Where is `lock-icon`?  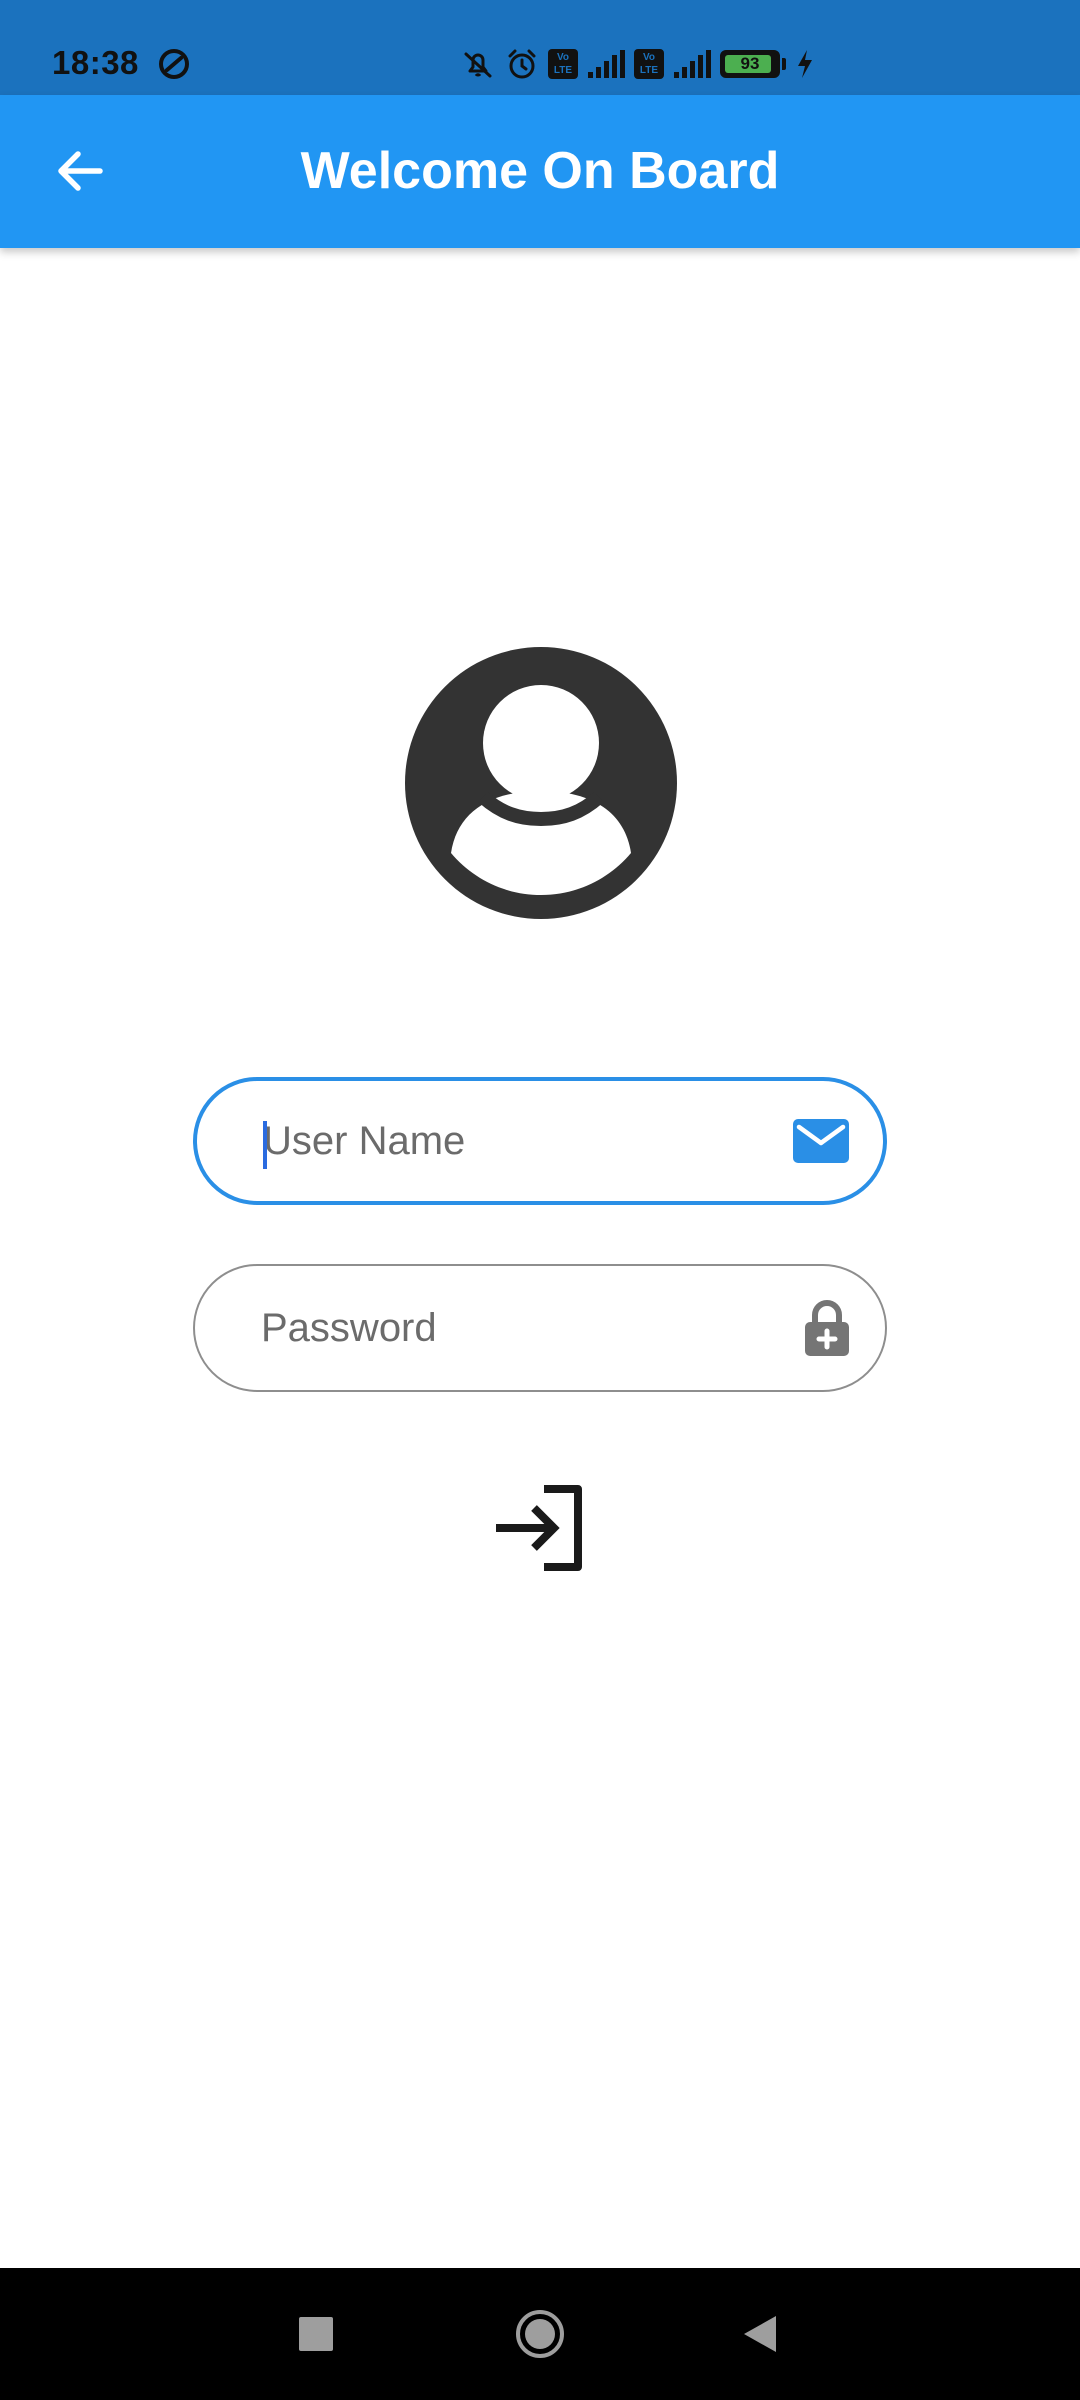
lock-icon is located at coordinates (827, 1328).